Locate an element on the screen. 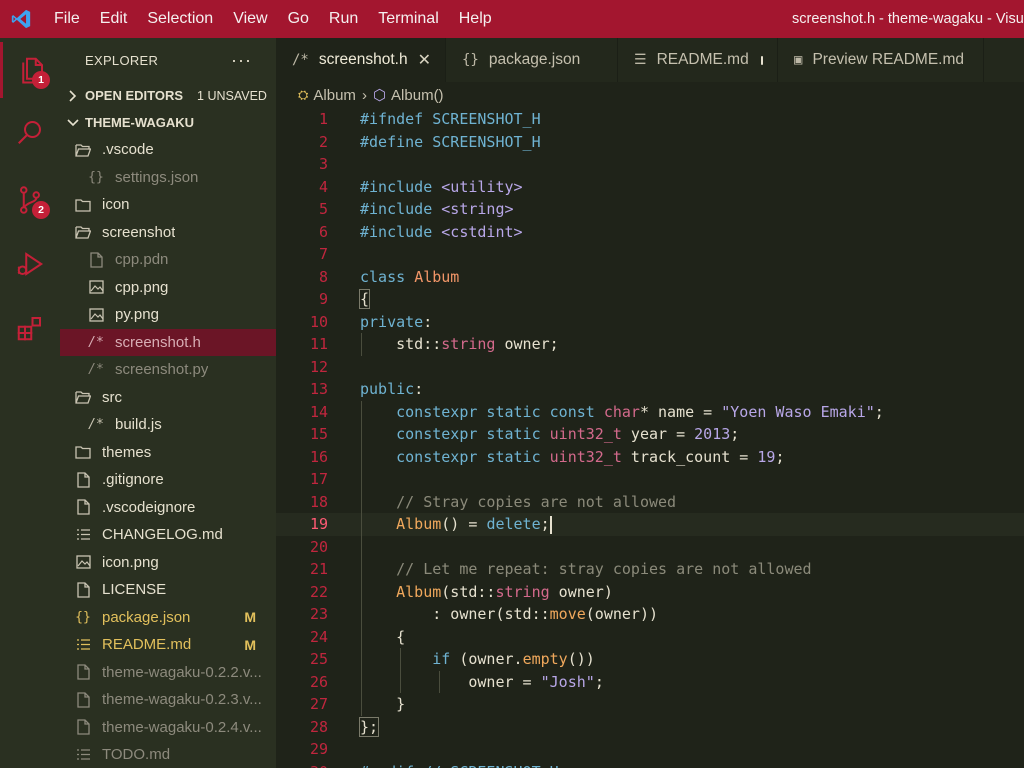 The image size is (1024, 768). code-text: Album() = delete; is located at coordinates (456, 524).